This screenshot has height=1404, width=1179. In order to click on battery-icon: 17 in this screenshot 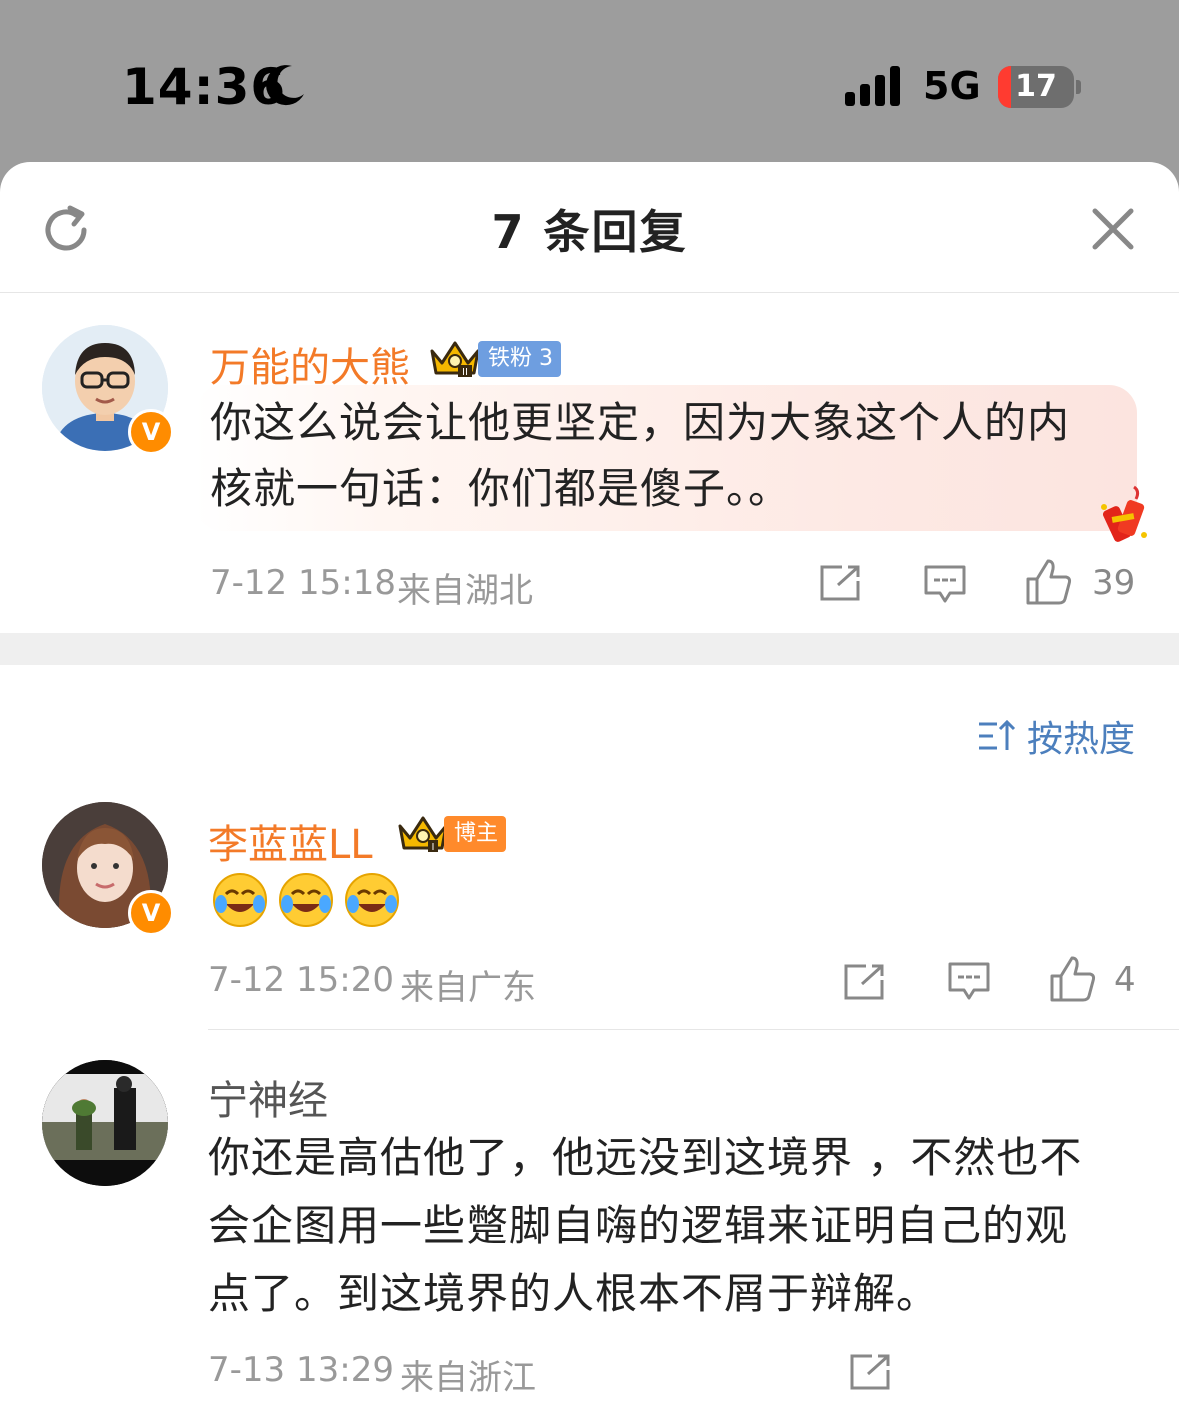, I will do `click(1036, 87)`.